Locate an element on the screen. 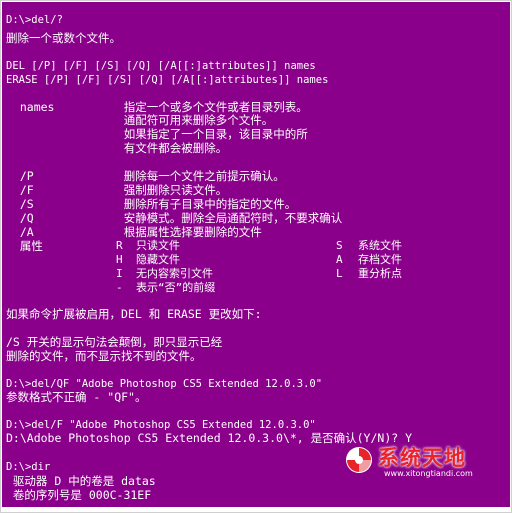  console-line-param-error: 参数格式不正确 - "QF"。 is located at coordinates (76, 397).